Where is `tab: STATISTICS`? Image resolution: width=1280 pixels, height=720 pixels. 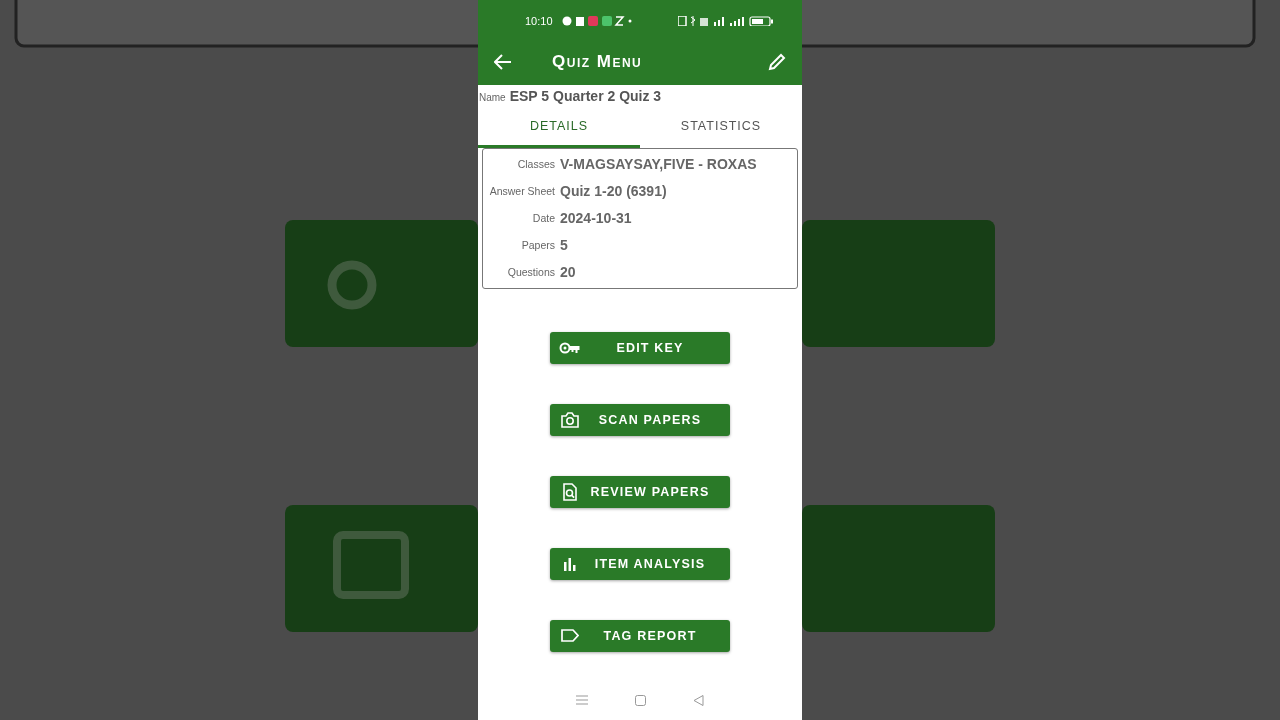 tab: STATISTICS is located at coordinates (721, 127).